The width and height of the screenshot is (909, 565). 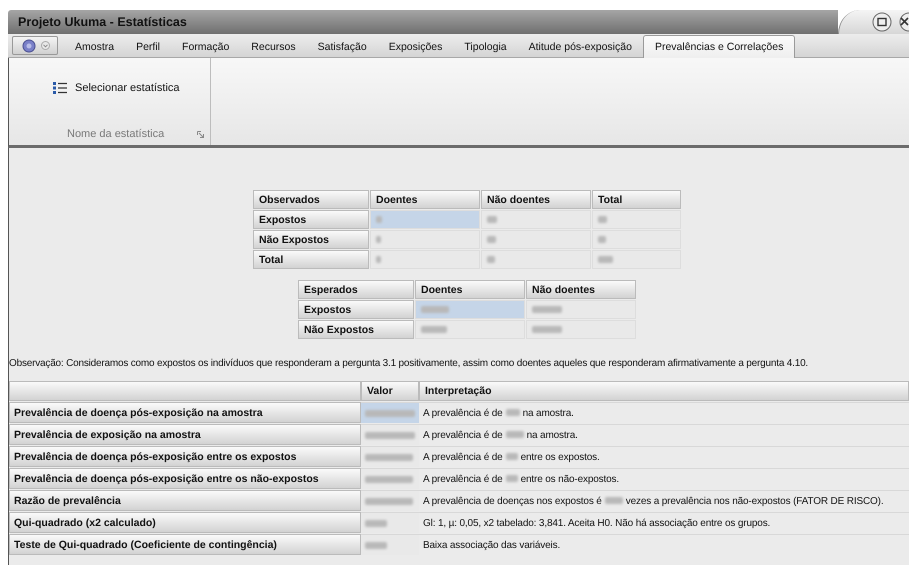 What do you see at coordinates (273, 46) in the screenshot?
I see `tab: Recursos` at bounding box center [273, 46].